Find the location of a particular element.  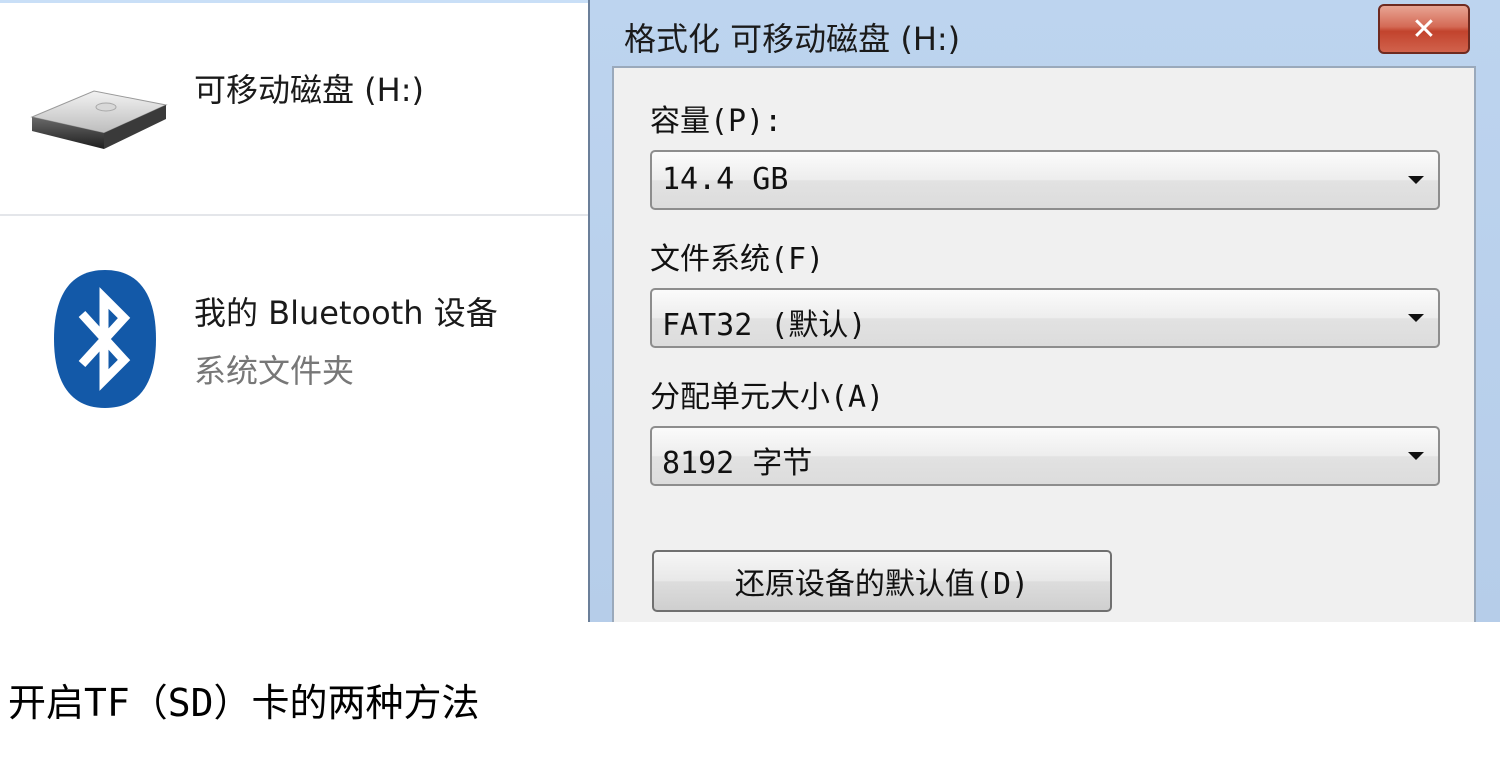

allocation-select: 8192 字节 is located at coordinates (1045, 456).